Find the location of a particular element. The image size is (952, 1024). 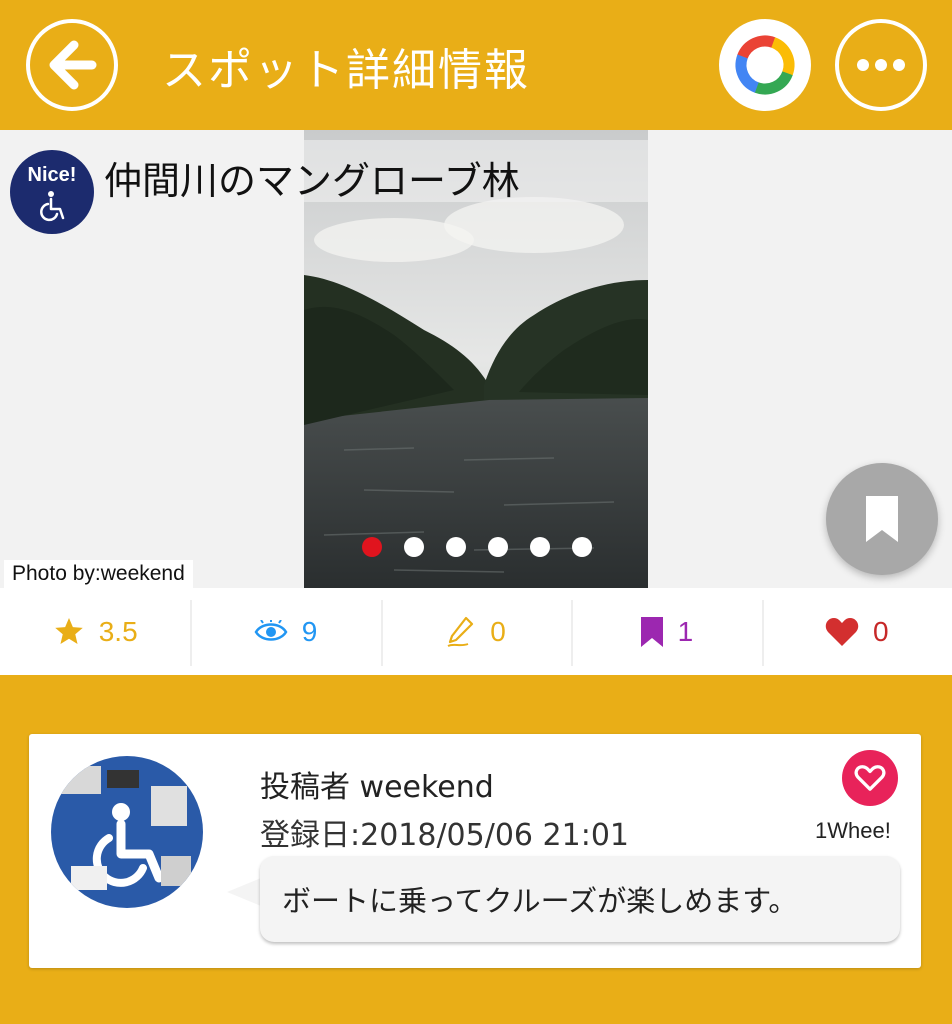

app-header: スポット詳細情報 is located at coordinates (476, 65).